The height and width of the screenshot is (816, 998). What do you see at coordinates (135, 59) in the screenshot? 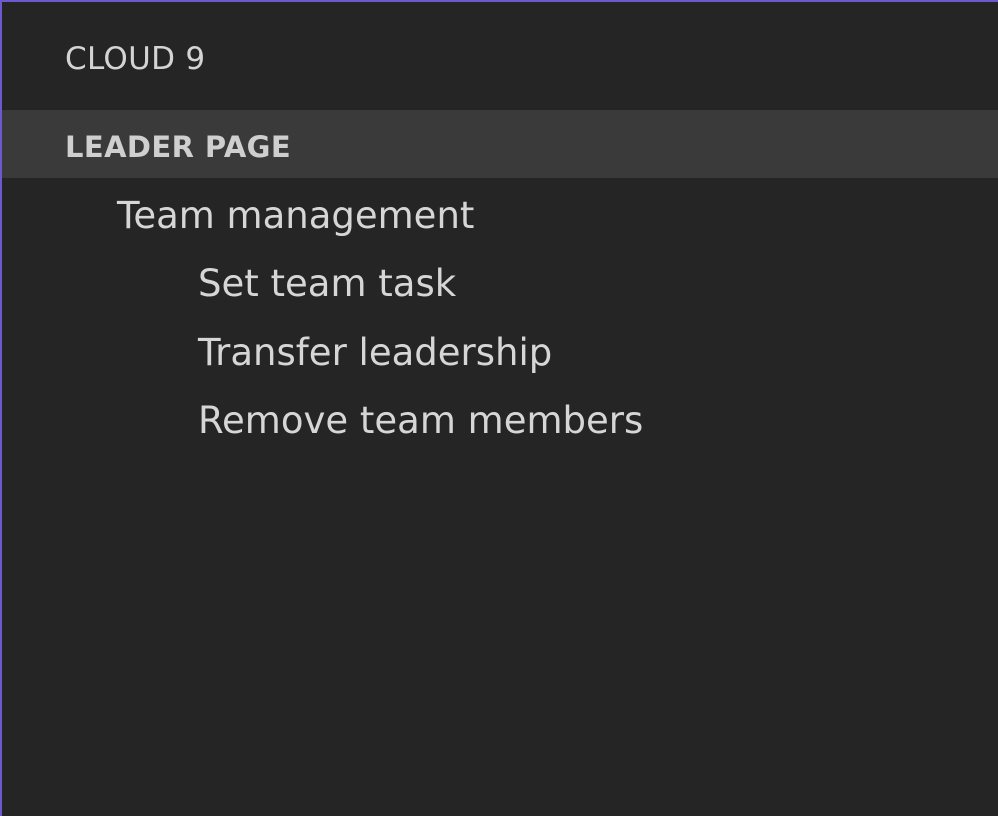
I see `app-title: CLOUD 9` at bounding box center [135, 59].